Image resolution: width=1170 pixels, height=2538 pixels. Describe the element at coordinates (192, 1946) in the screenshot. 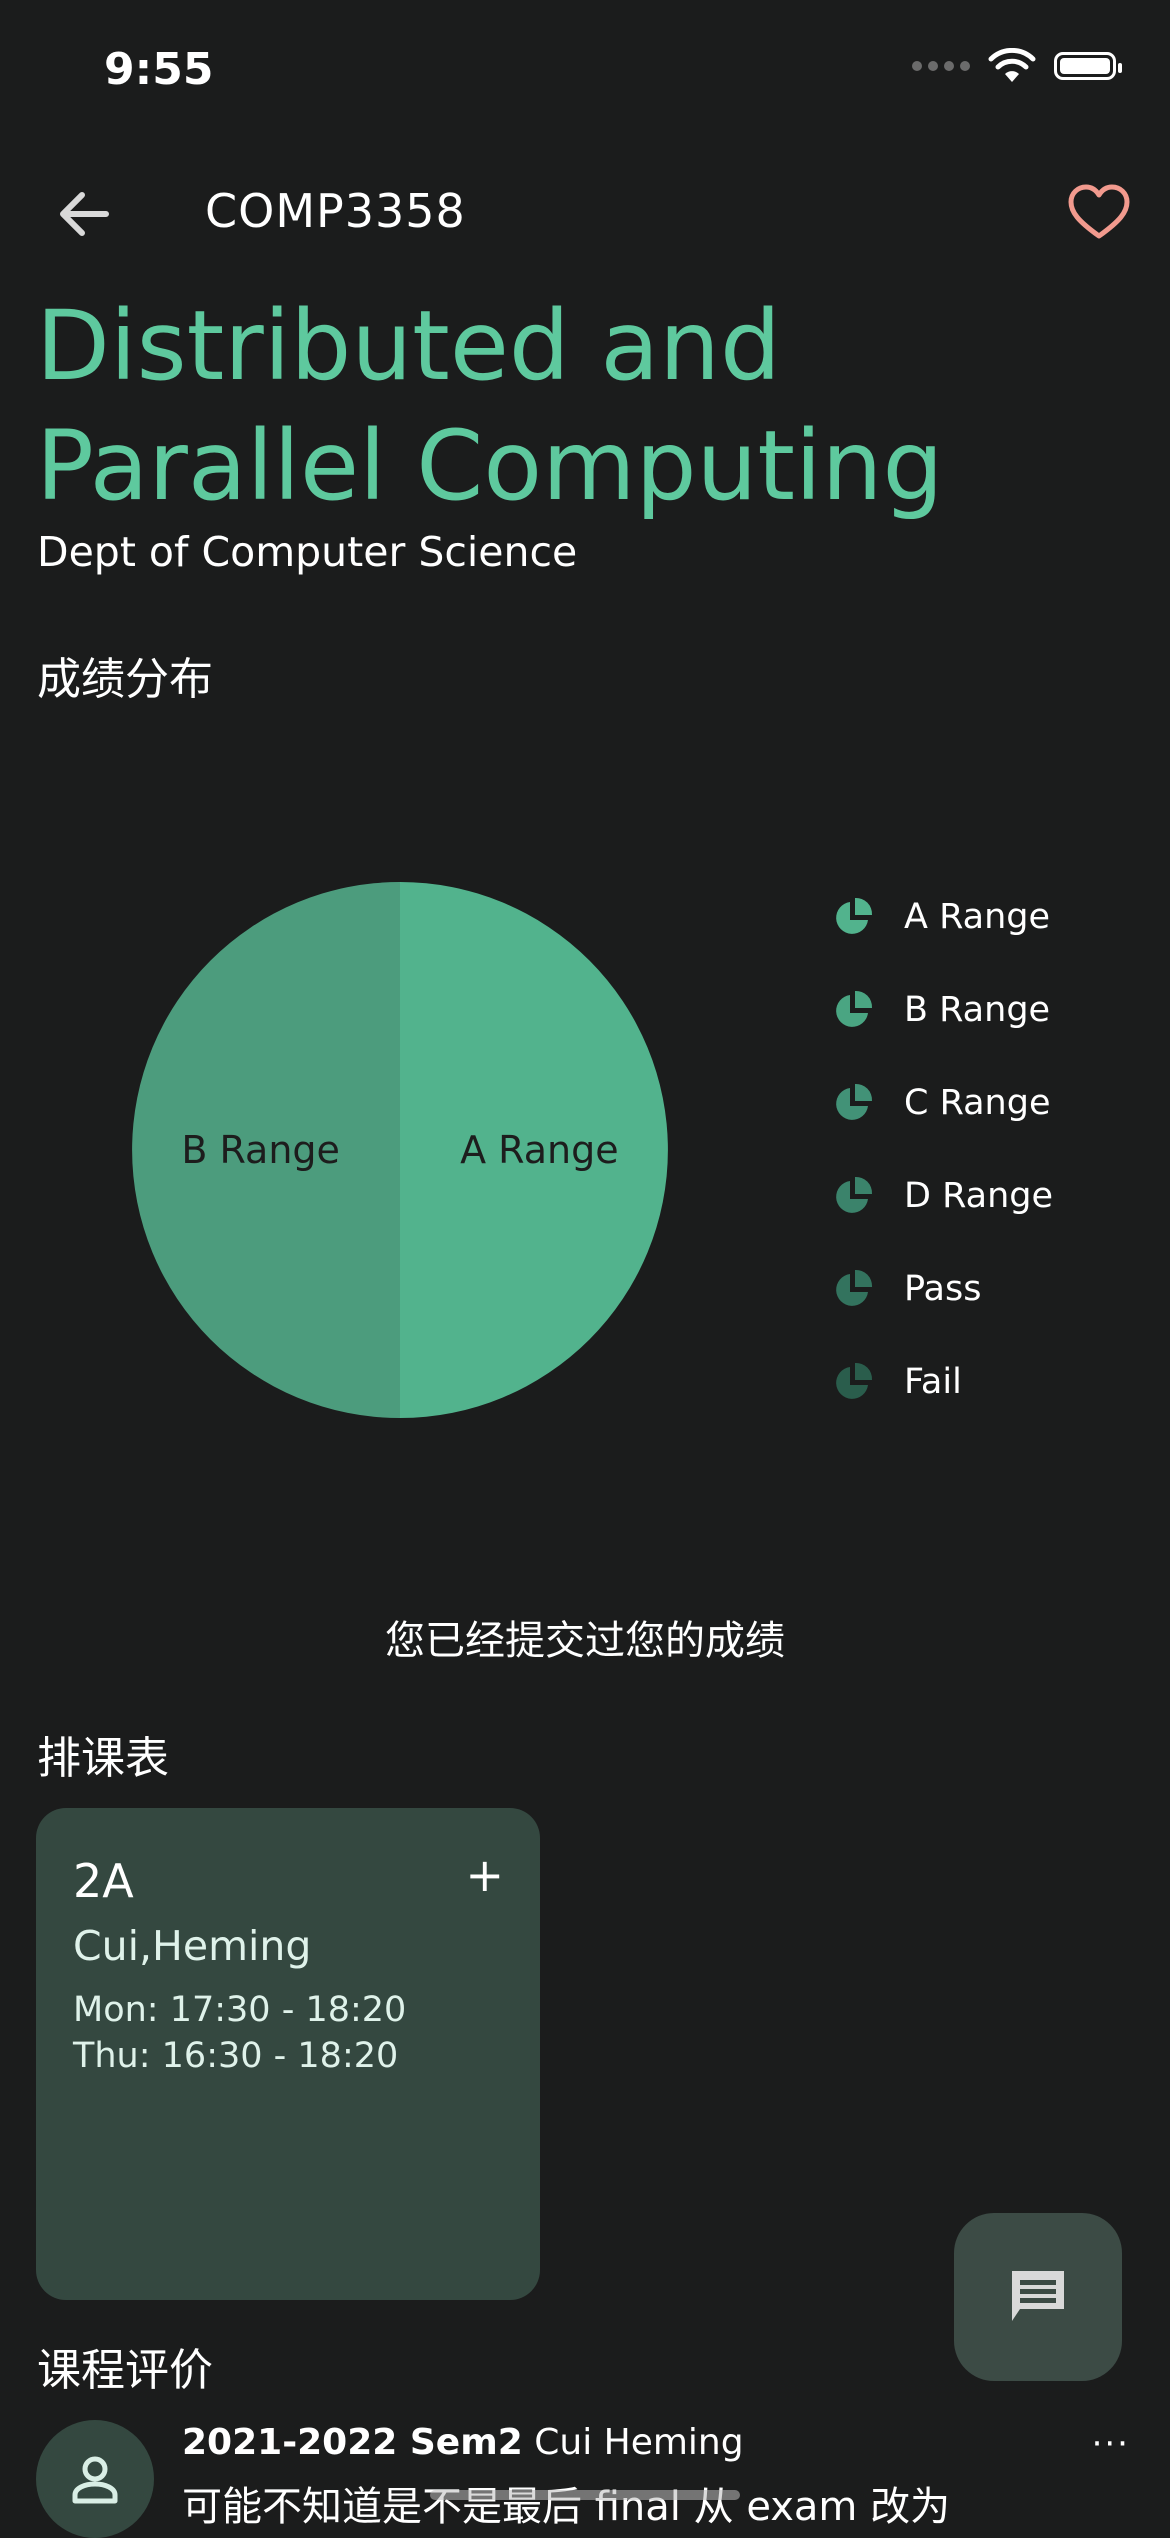

I see `instructor-name: Cui,Heming` at that location.